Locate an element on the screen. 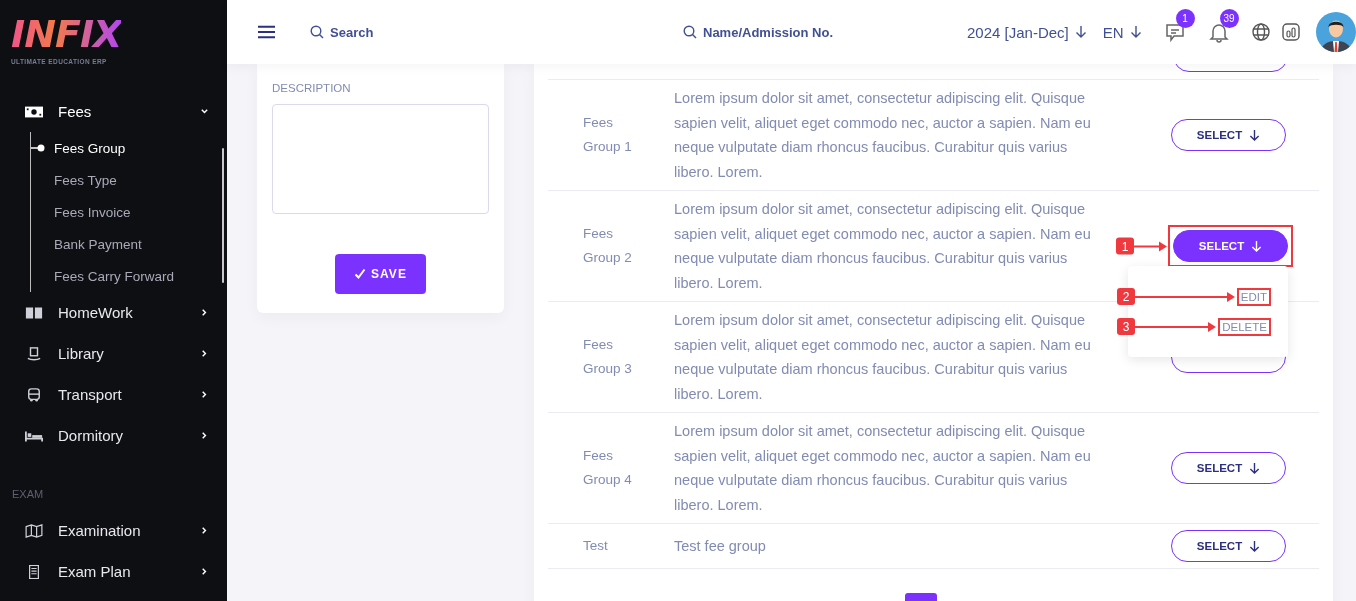  menu-item: Exam Plan is located at coordinates (129, 571).